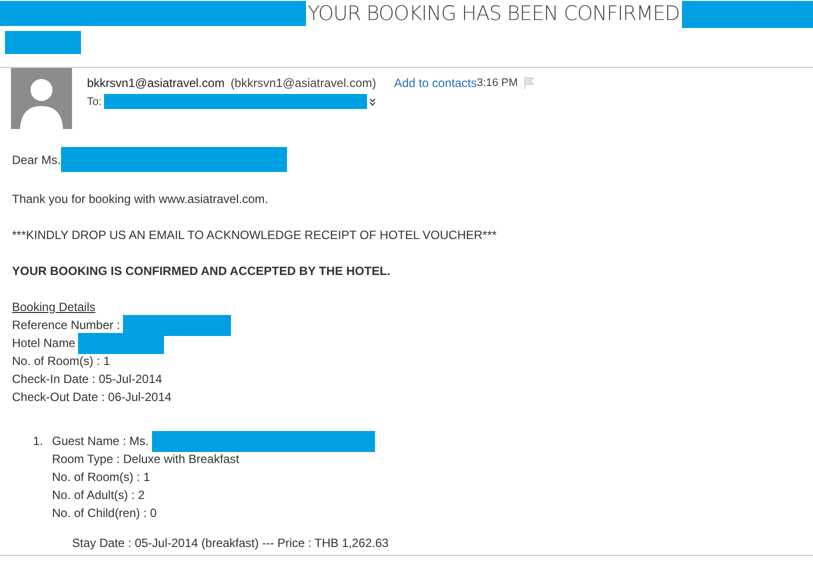  Describe the element at coordinates (54, 307) in the screenshot. I see `section-heading: Booking Details` at that location.